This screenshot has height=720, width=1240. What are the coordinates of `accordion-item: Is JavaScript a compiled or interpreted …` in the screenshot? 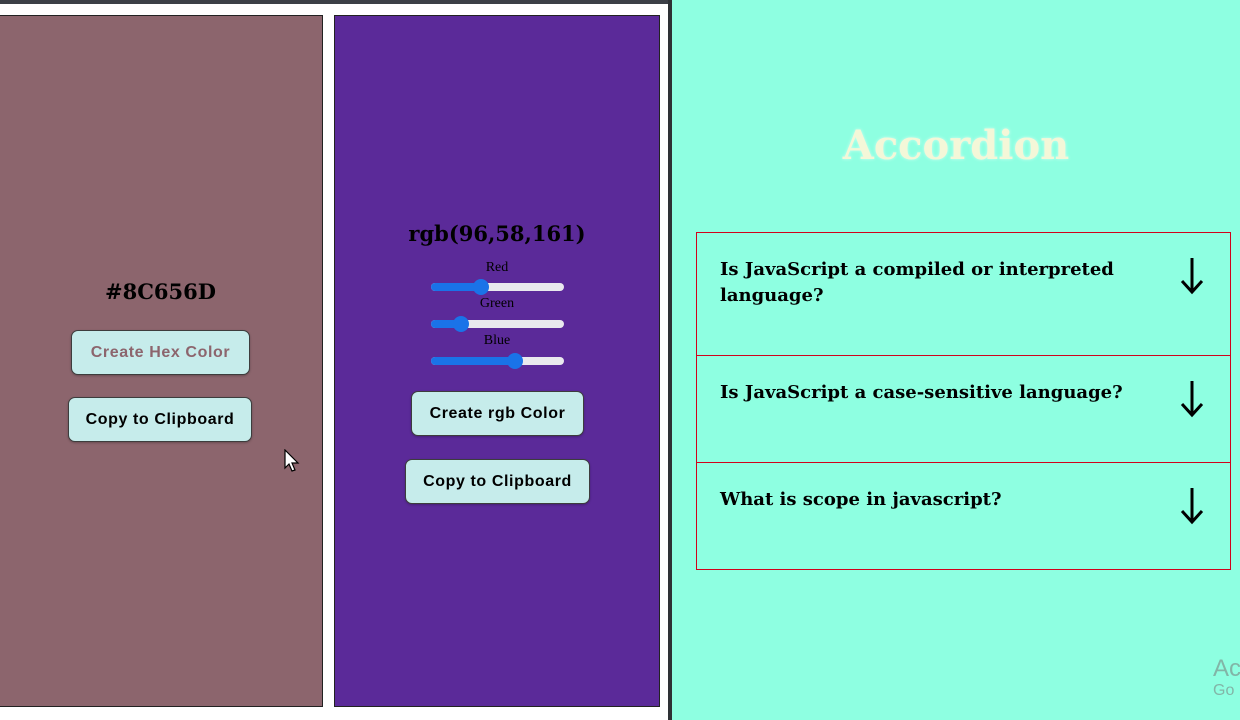 It's located at (963, 294).